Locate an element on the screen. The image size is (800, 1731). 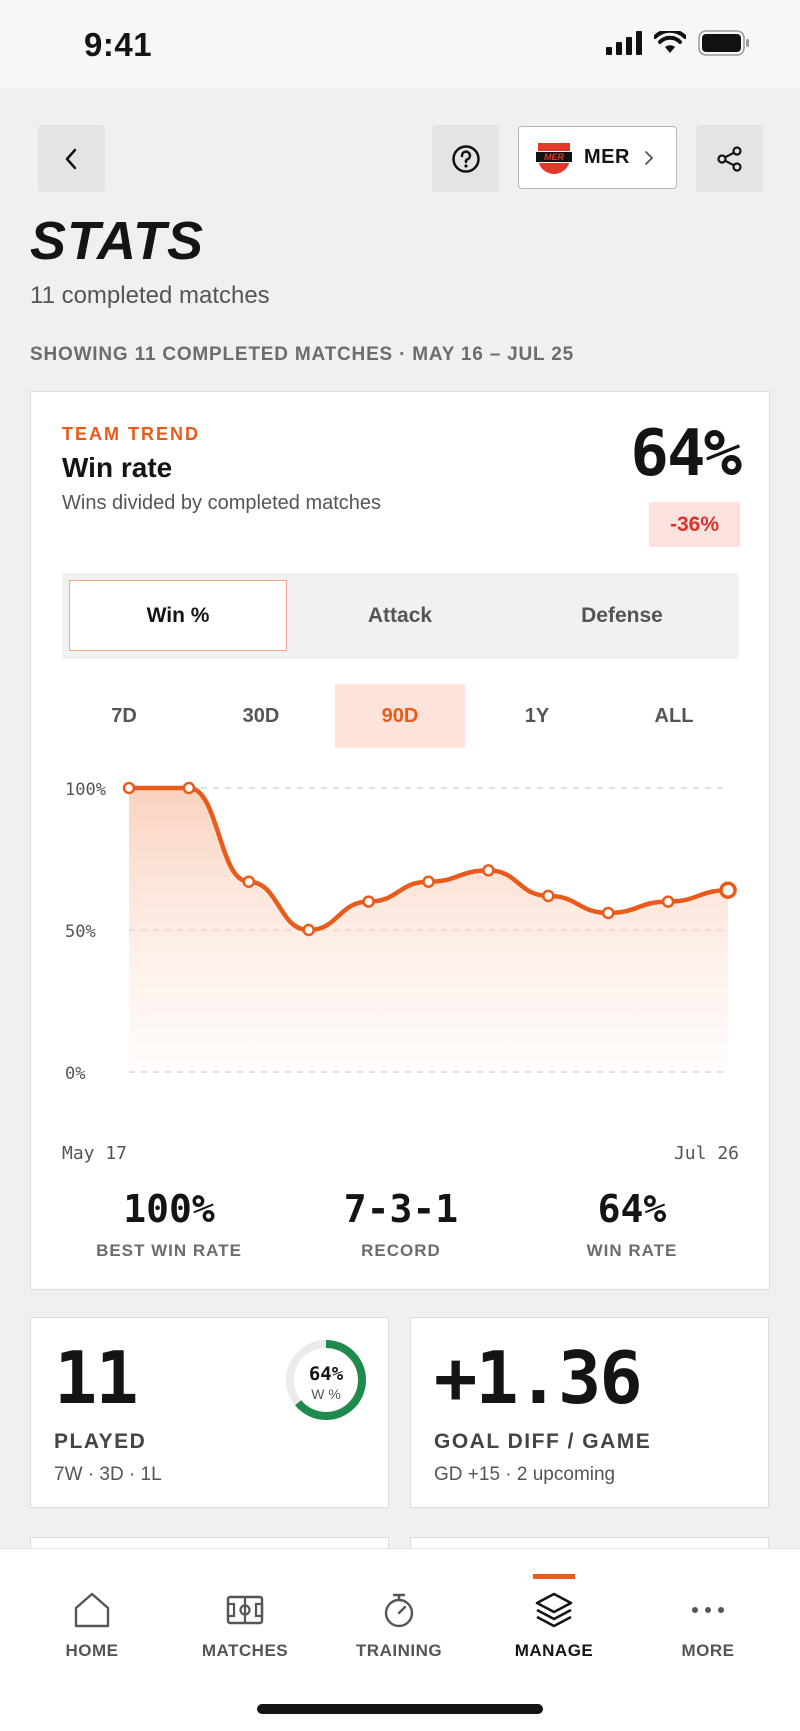
segment-attack: Attack is located at coordinates (400, 615).